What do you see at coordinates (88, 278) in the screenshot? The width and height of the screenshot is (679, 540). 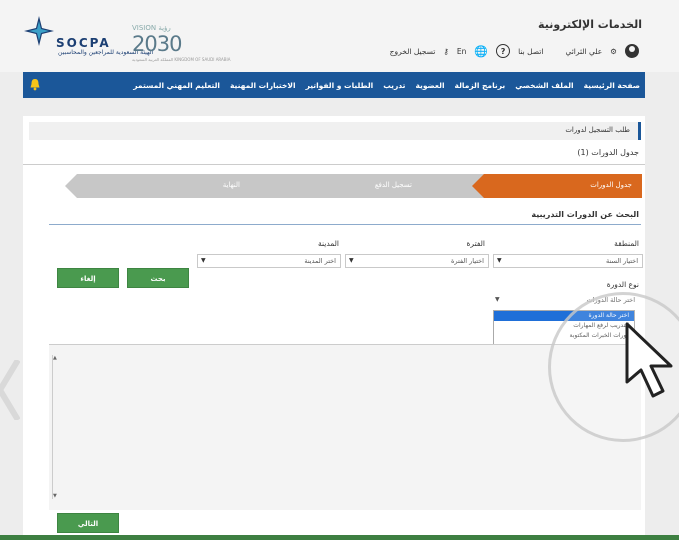 I see `cancel-button: إلغاء` at bounding box center [88, 278].